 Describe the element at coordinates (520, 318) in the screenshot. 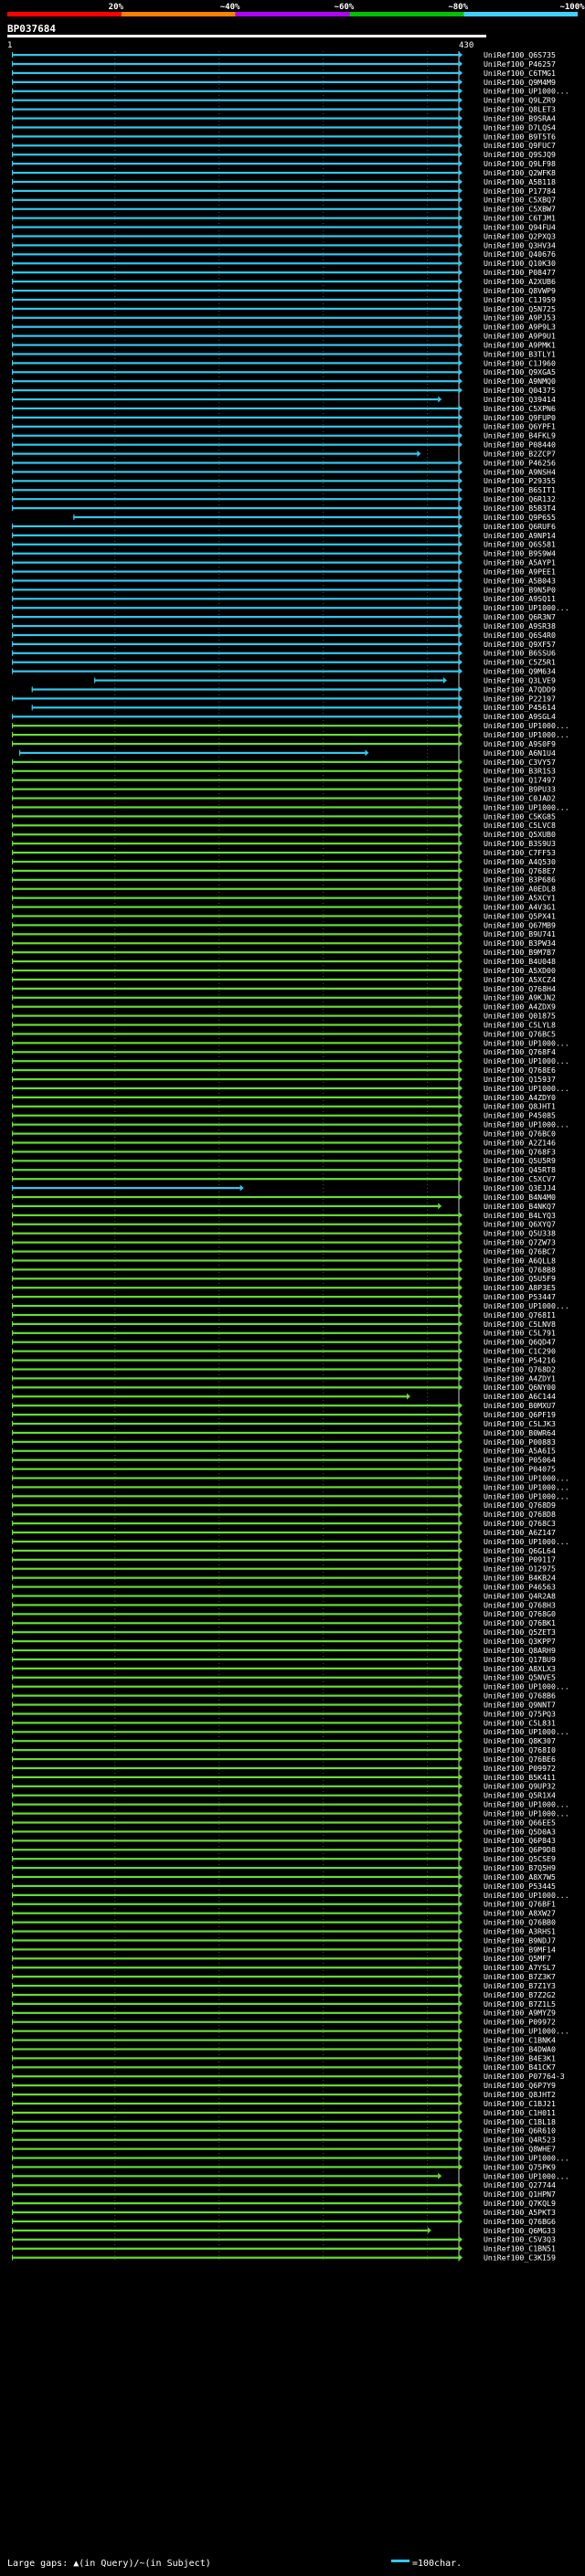

I see `hit-label: UniRef100_A9PJ53` at that location.